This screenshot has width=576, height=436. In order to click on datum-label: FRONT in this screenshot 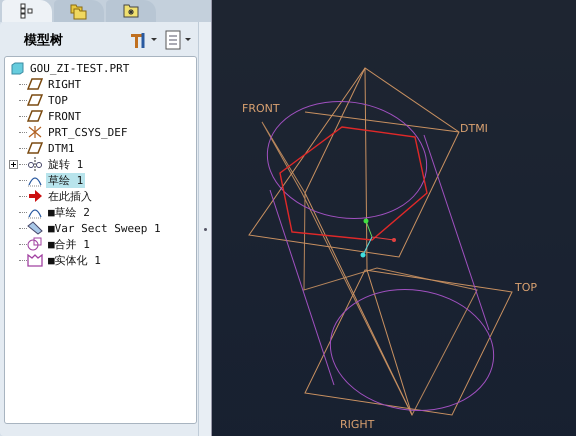, I will do `click(261, 108)`.